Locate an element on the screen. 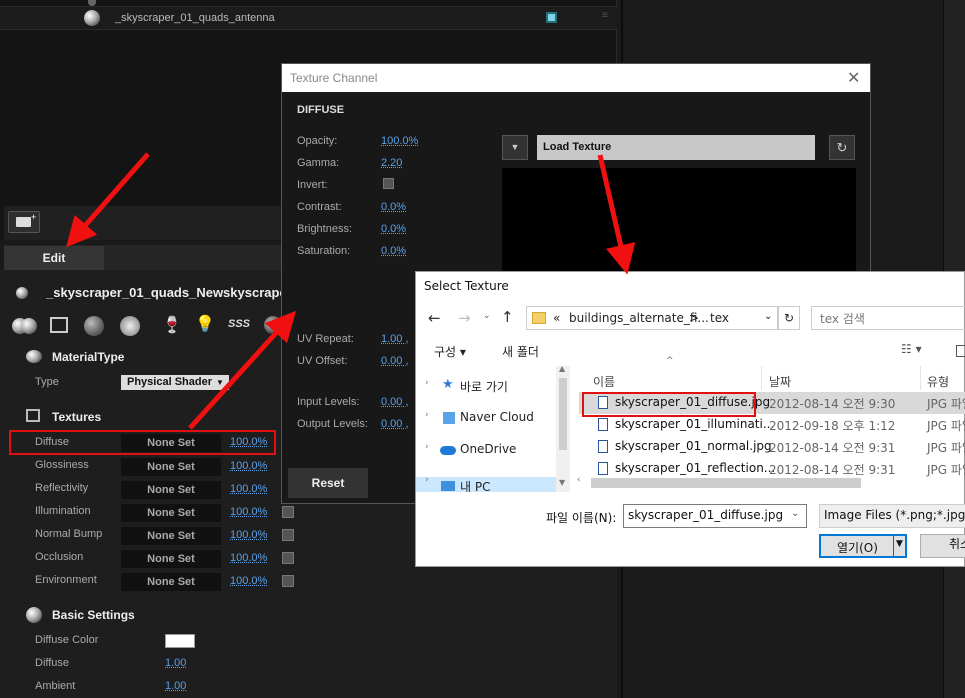 Image resolution: width=965 pixels, height=698 pixels. refresh-icon: ↻ is located at coordinates (789, 318).